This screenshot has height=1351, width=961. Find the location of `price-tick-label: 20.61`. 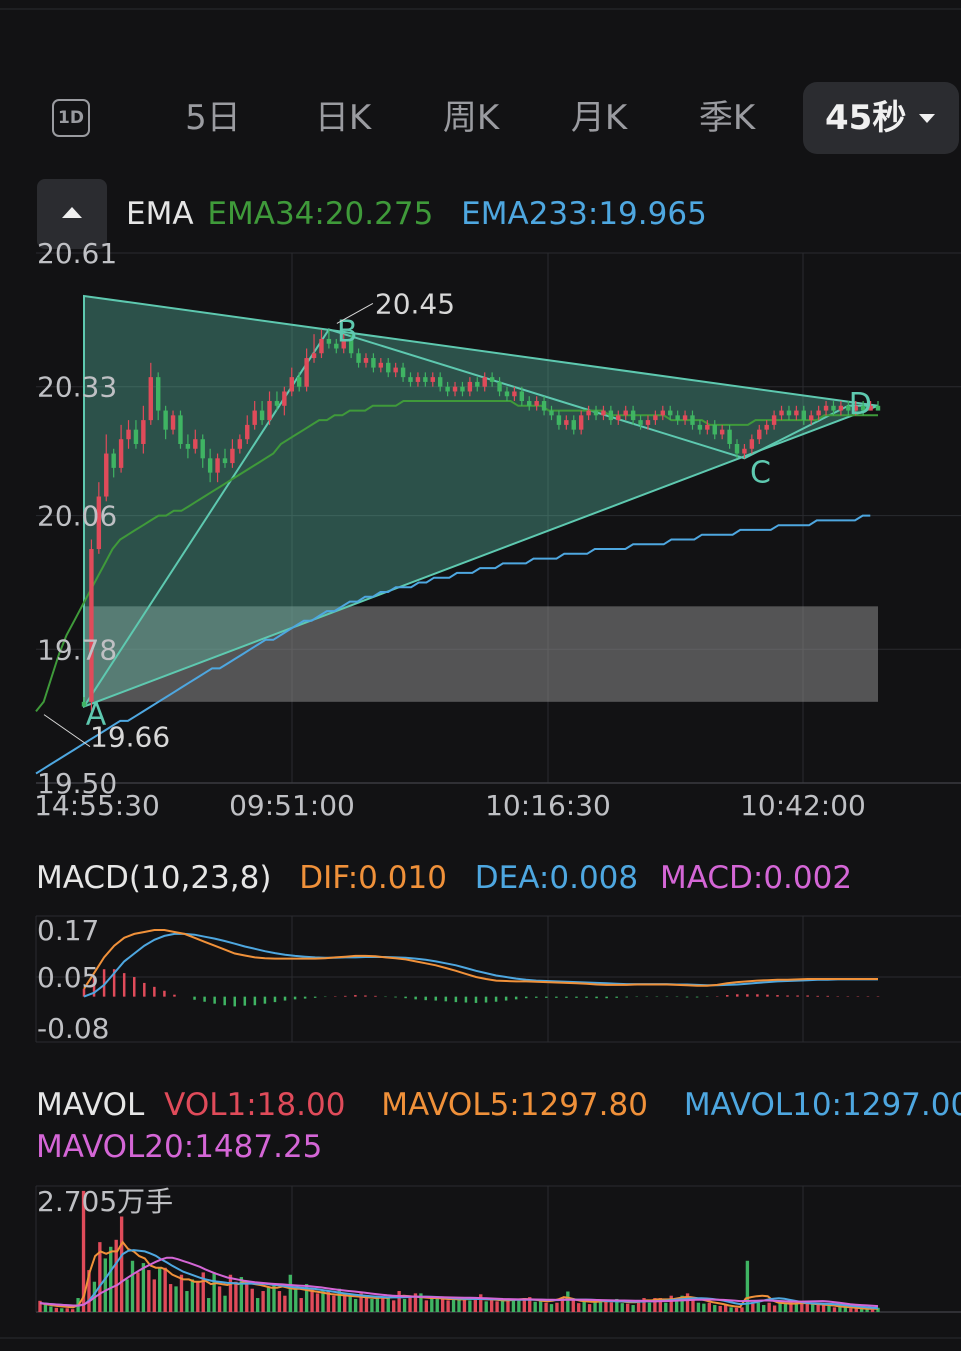

price-tick-label: 20.61 is located at coordinates (77, 253).